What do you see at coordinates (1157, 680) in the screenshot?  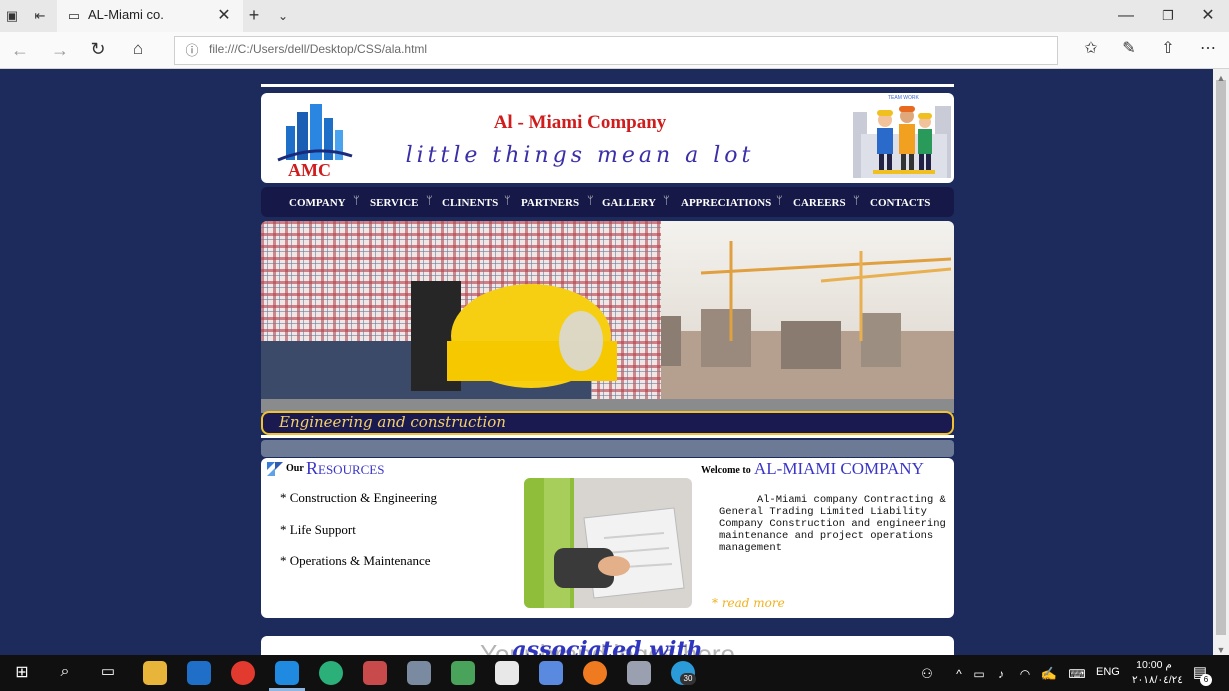 I see `clock-date: ٢٠١٨/٠٤/٢٤` at bounding box center [1157, 680].